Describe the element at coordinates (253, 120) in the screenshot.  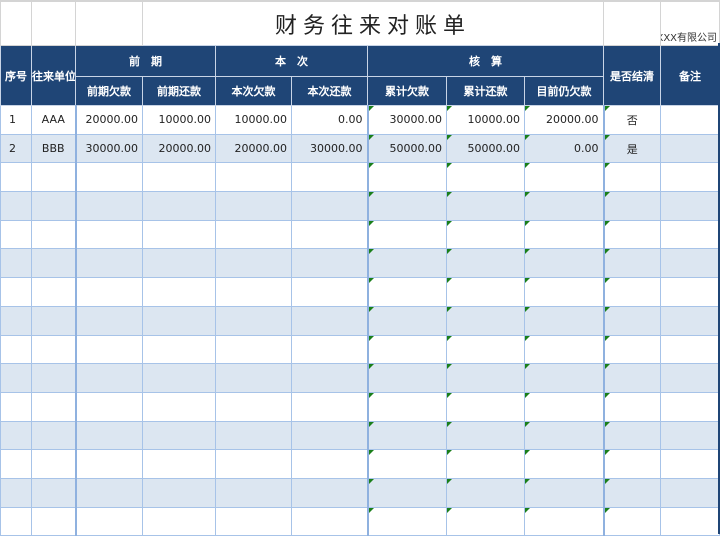
I see `cell-curr-owed: 10000.00` at that location.